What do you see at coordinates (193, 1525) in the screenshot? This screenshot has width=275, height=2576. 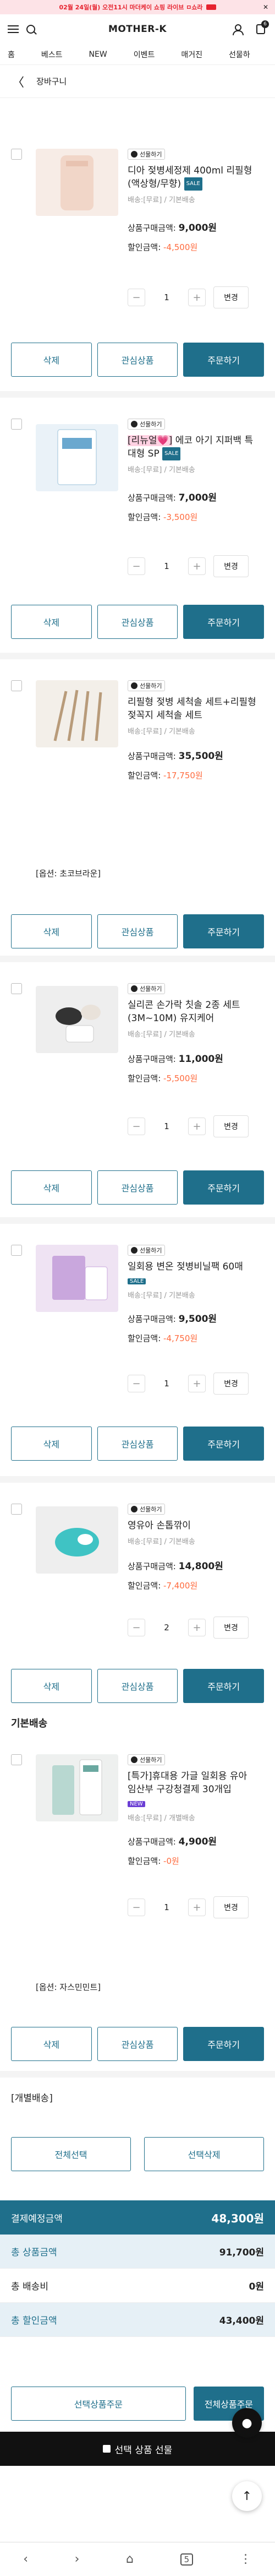 I see `product-name: 영유아 손톱깎이` at bounding box center [193, 1525].